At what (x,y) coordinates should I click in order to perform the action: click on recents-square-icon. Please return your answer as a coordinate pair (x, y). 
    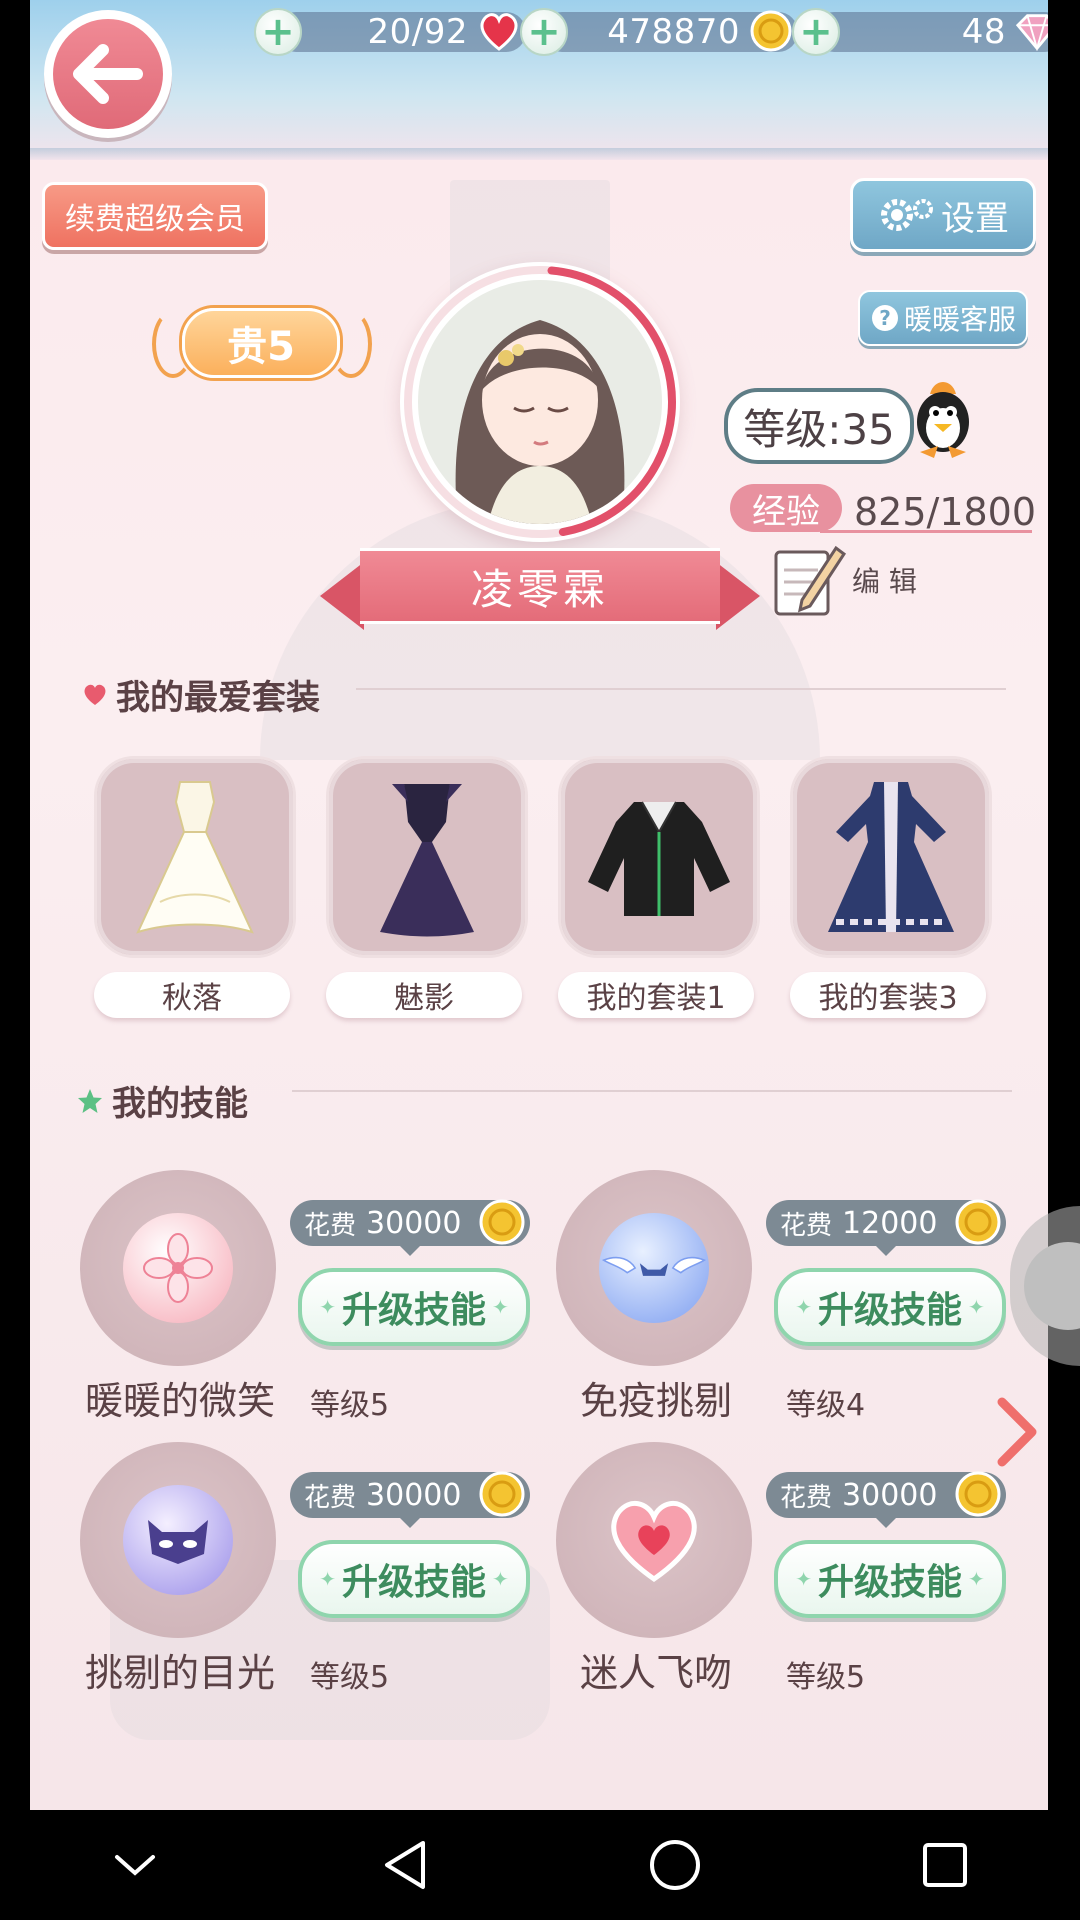
    Looking at the image, I should click on (945, 1865).